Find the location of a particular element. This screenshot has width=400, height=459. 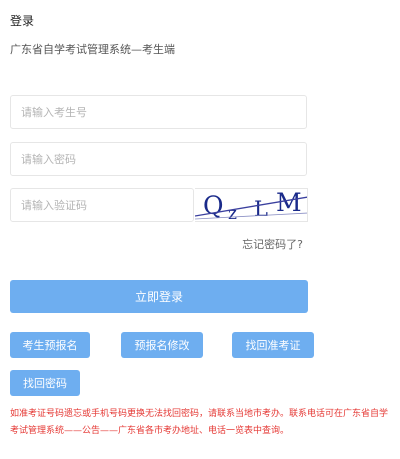

captcha-image: Q z L M is located at coordinates (251, 205).